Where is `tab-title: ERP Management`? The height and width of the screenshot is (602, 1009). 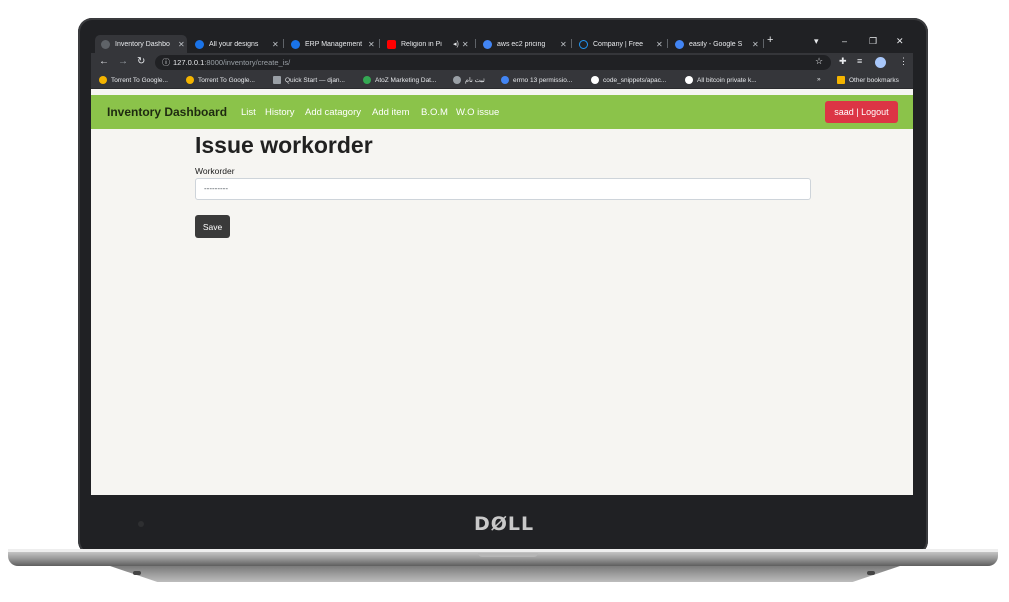
tab-title: ERP Management is located at coordinates (334, 44).